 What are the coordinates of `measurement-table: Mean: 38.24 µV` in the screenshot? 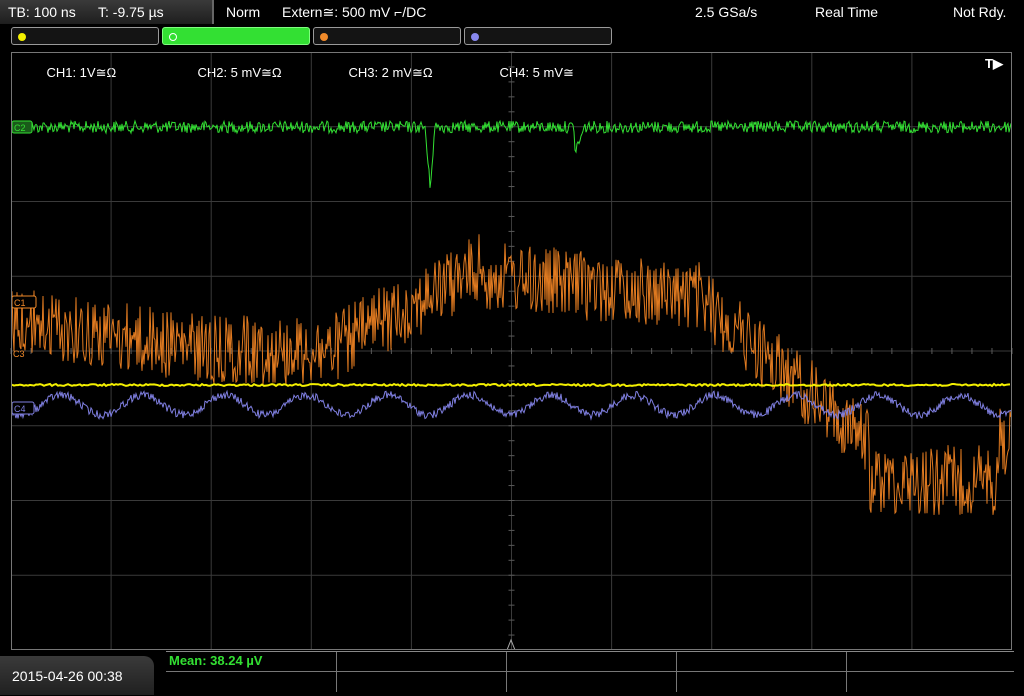 It's located at (590, 673).